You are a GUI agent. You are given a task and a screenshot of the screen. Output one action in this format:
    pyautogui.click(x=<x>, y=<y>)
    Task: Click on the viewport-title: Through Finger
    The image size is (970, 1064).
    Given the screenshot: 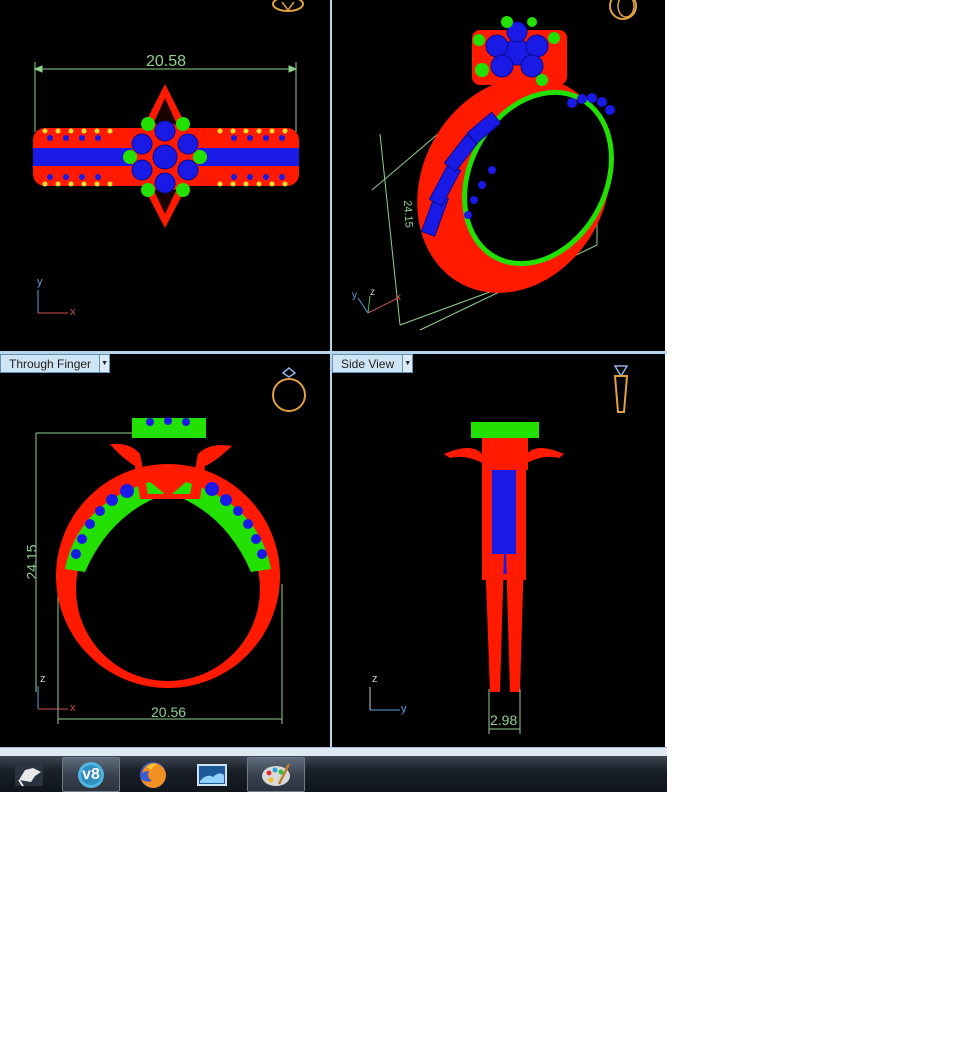 What is the action you would take?
    pyautogui.click(x=50, y=364)
    